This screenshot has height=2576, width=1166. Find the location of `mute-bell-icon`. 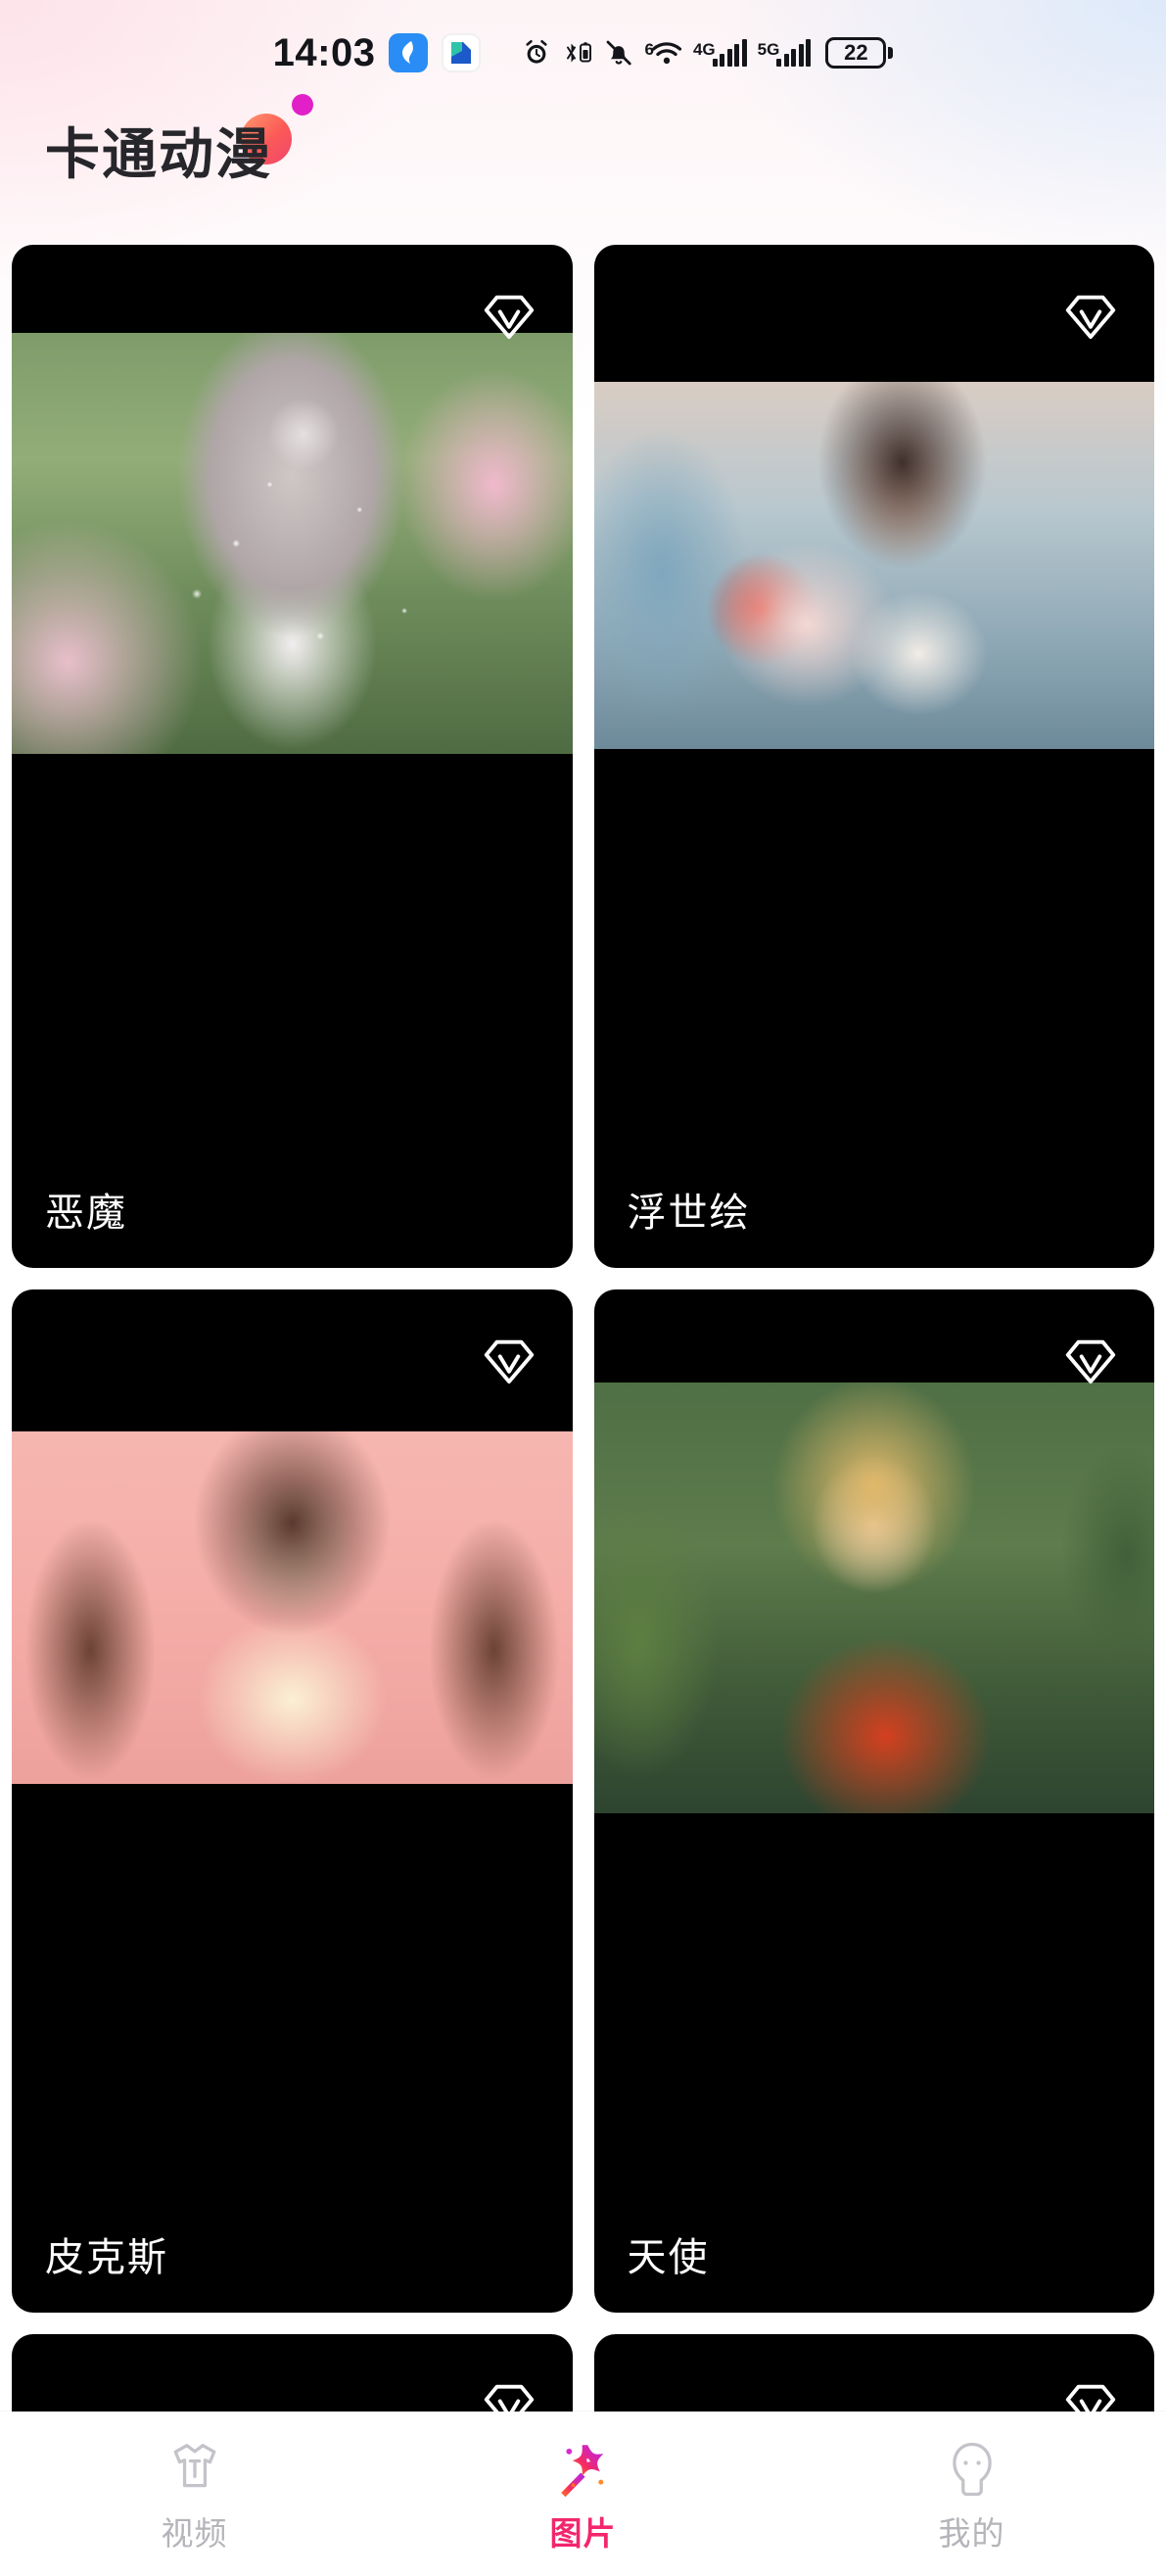

mute-bell-icon is located at coordinates (618, 53).